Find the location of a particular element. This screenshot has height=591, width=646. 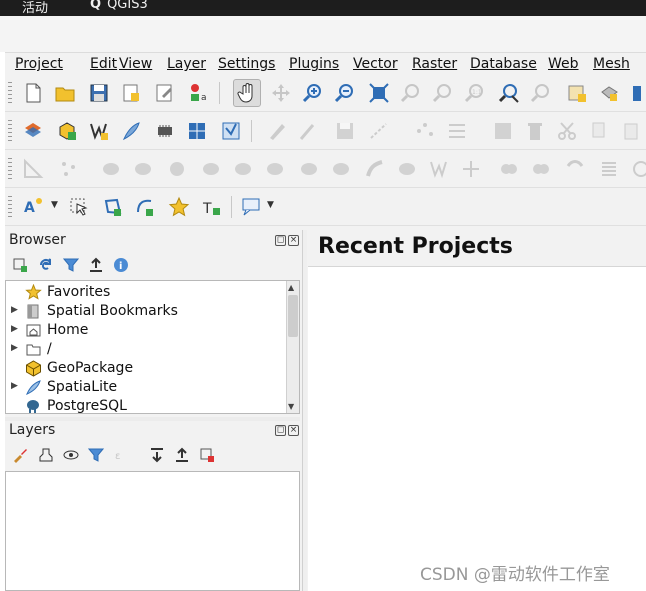

new-geopackage-layer-icon is located at coordinates (67, 131).